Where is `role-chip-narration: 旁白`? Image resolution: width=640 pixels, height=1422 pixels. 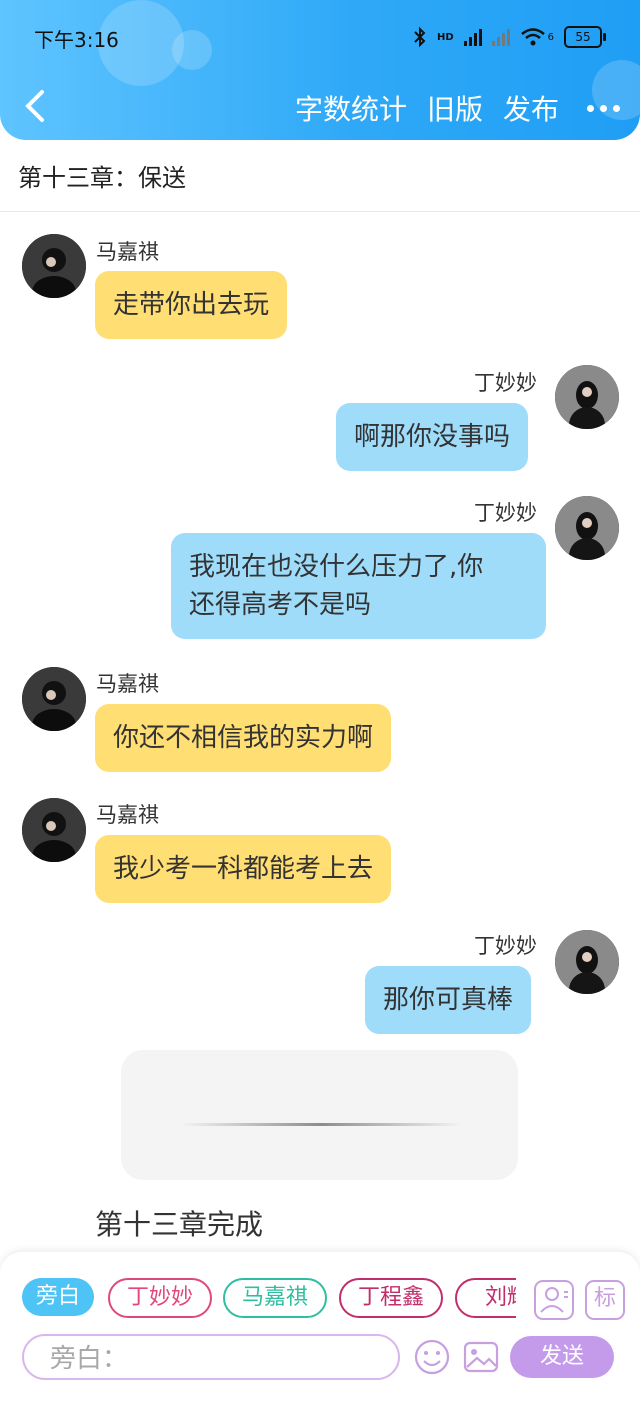 role-chip-narration: 旁白 is located at coordinates (58, 1297).